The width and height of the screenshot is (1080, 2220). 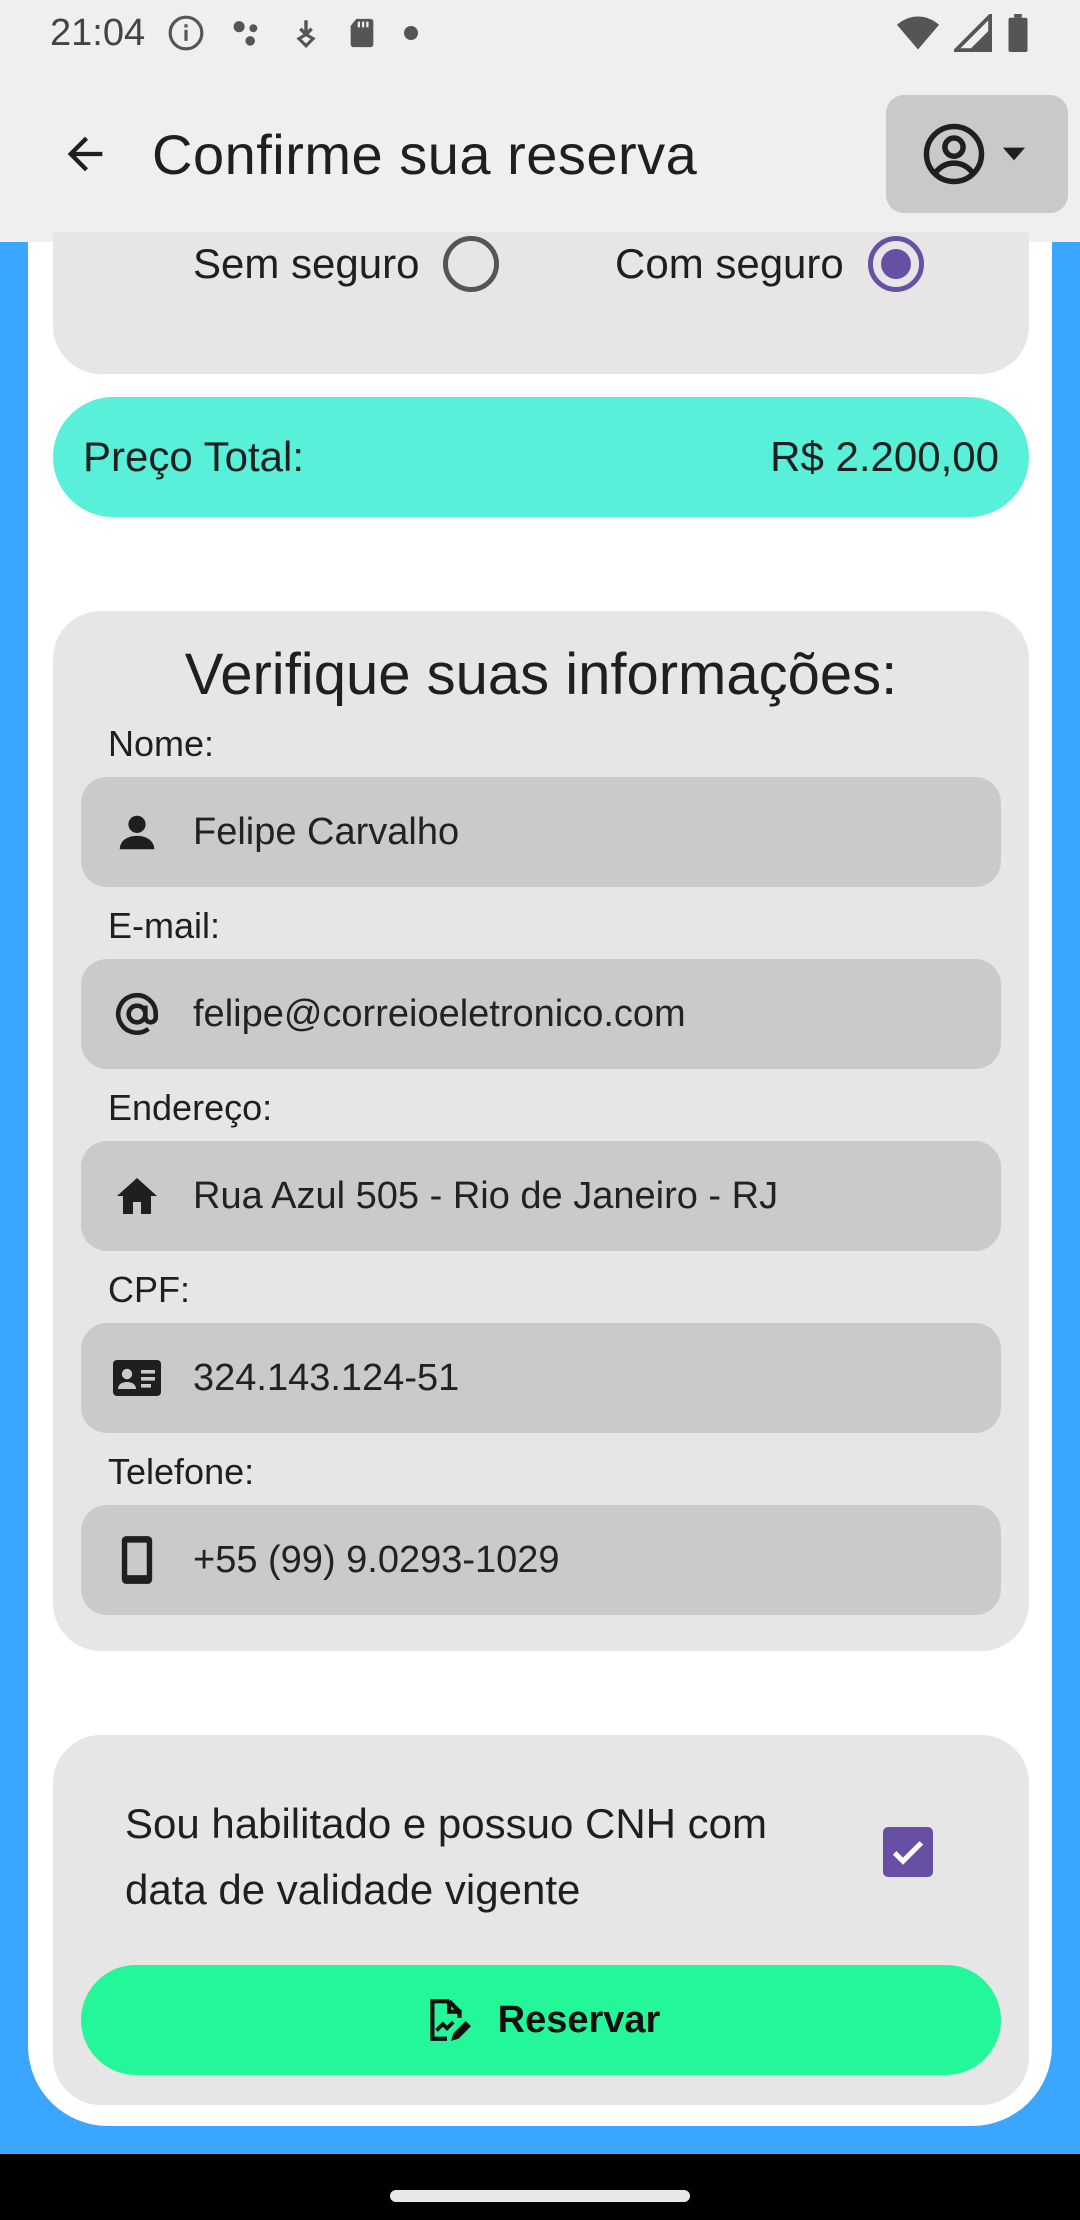 What do you see at coordinates (137, 832) in the screenshot?
I see `person-icon` at bounding box center [137, 832].